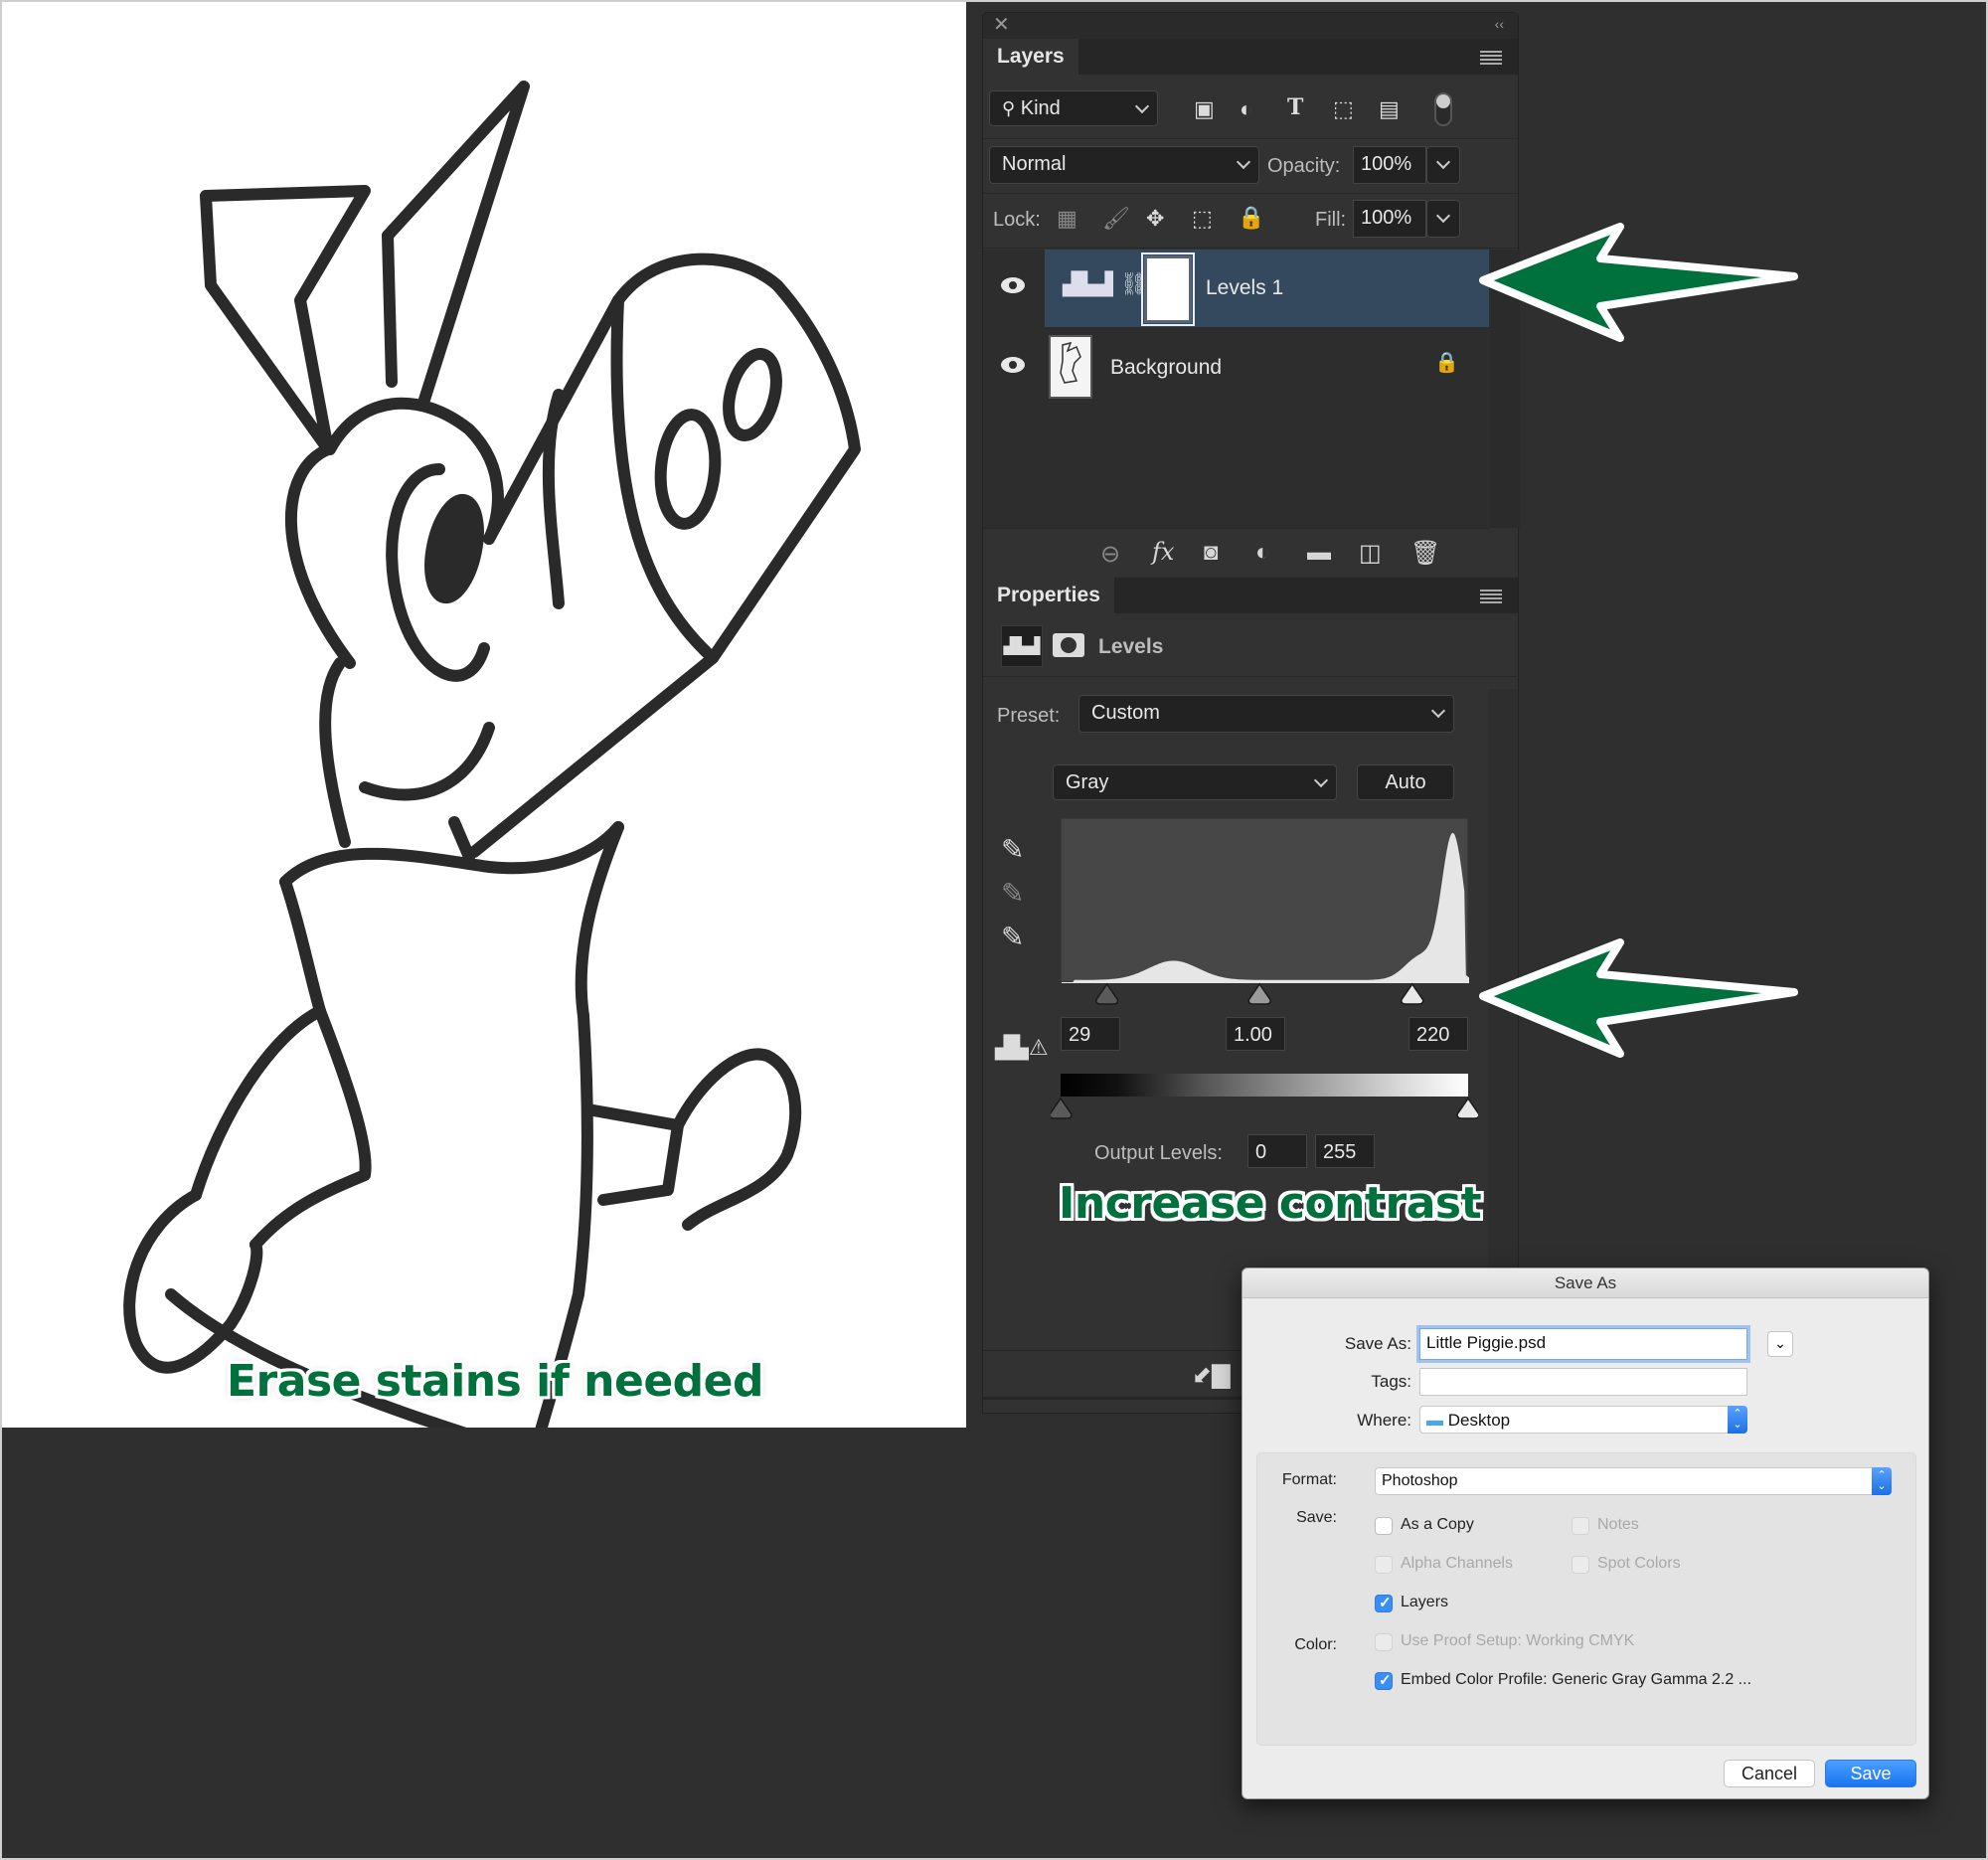 The height and width of the screenshot is (1860, 1988). What do you see at coordinates (1155, 219) in the screenshot?
I see `lock-position-icon: ✥` at bounding box center [1155, 219].